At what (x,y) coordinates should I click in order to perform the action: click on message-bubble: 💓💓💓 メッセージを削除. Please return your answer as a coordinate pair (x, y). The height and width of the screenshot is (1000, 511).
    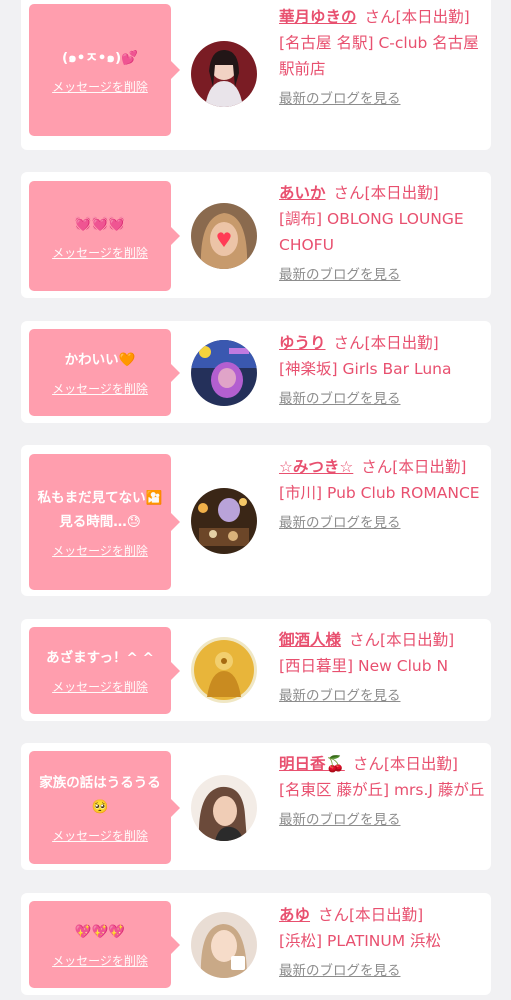
    Looking at the image, I should click on (104, 236).